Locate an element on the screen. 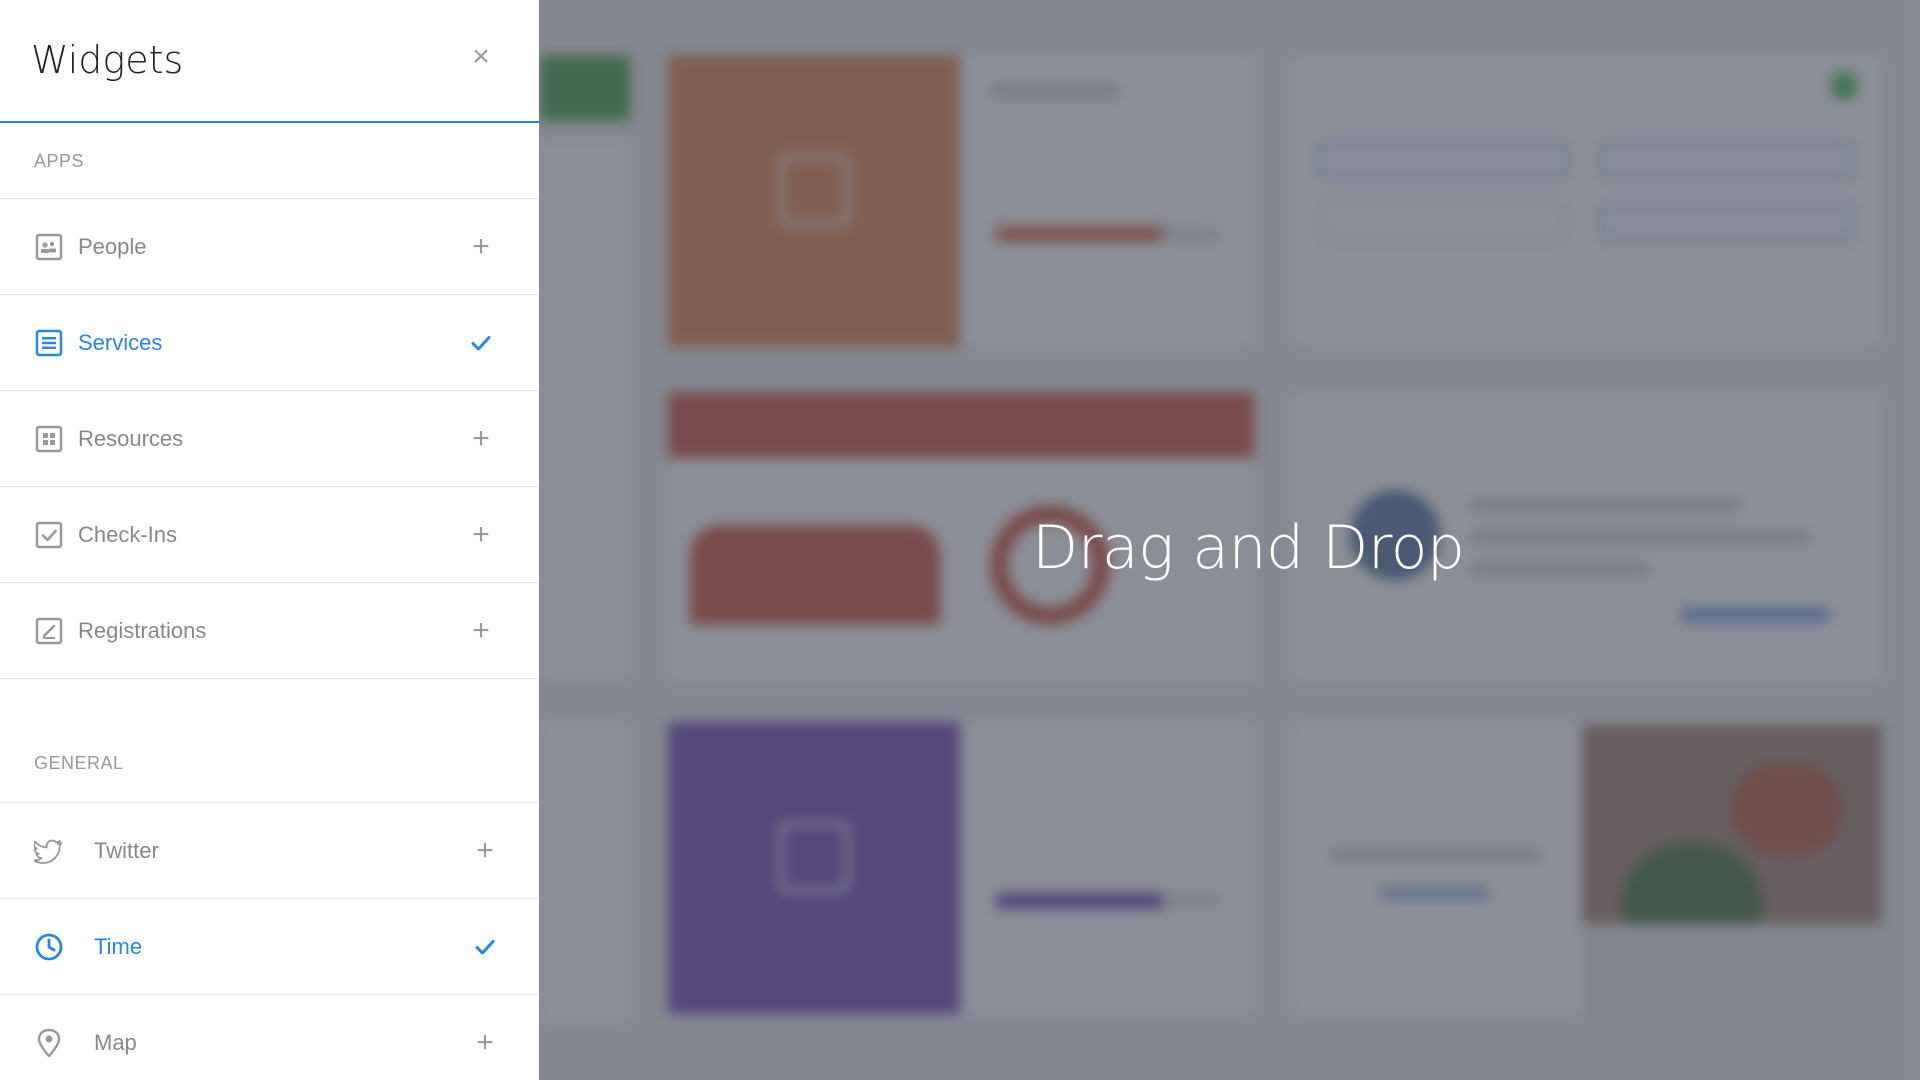 The image size is (1920, 1080). widget-item-registrations: Registrations + is located at coordinates (269, 631).